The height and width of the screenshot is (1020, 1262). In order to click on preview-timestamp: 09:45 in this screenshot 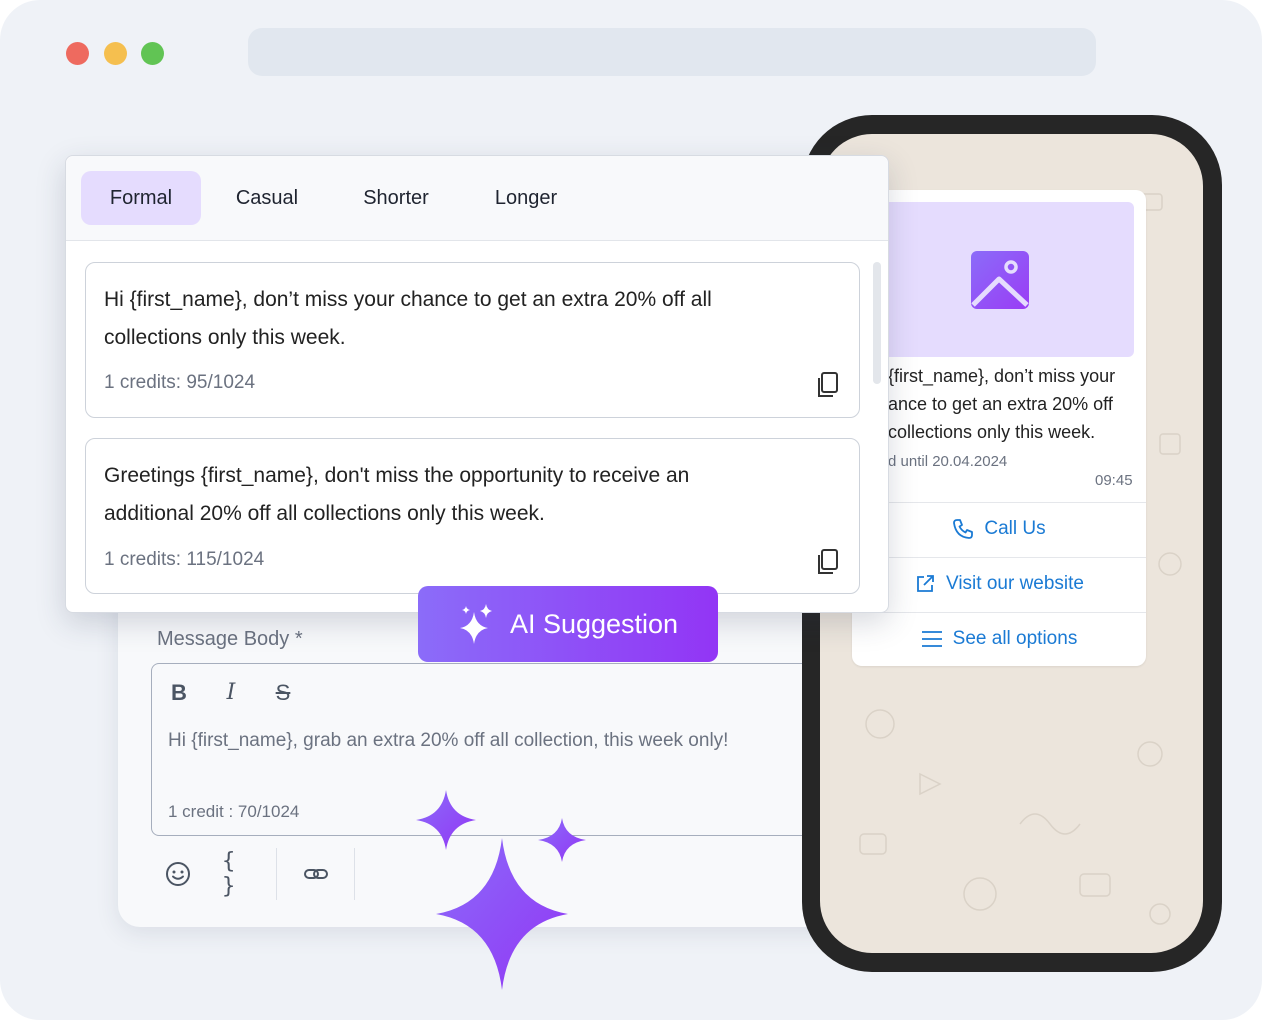, I will do `click(1114, 480)`.